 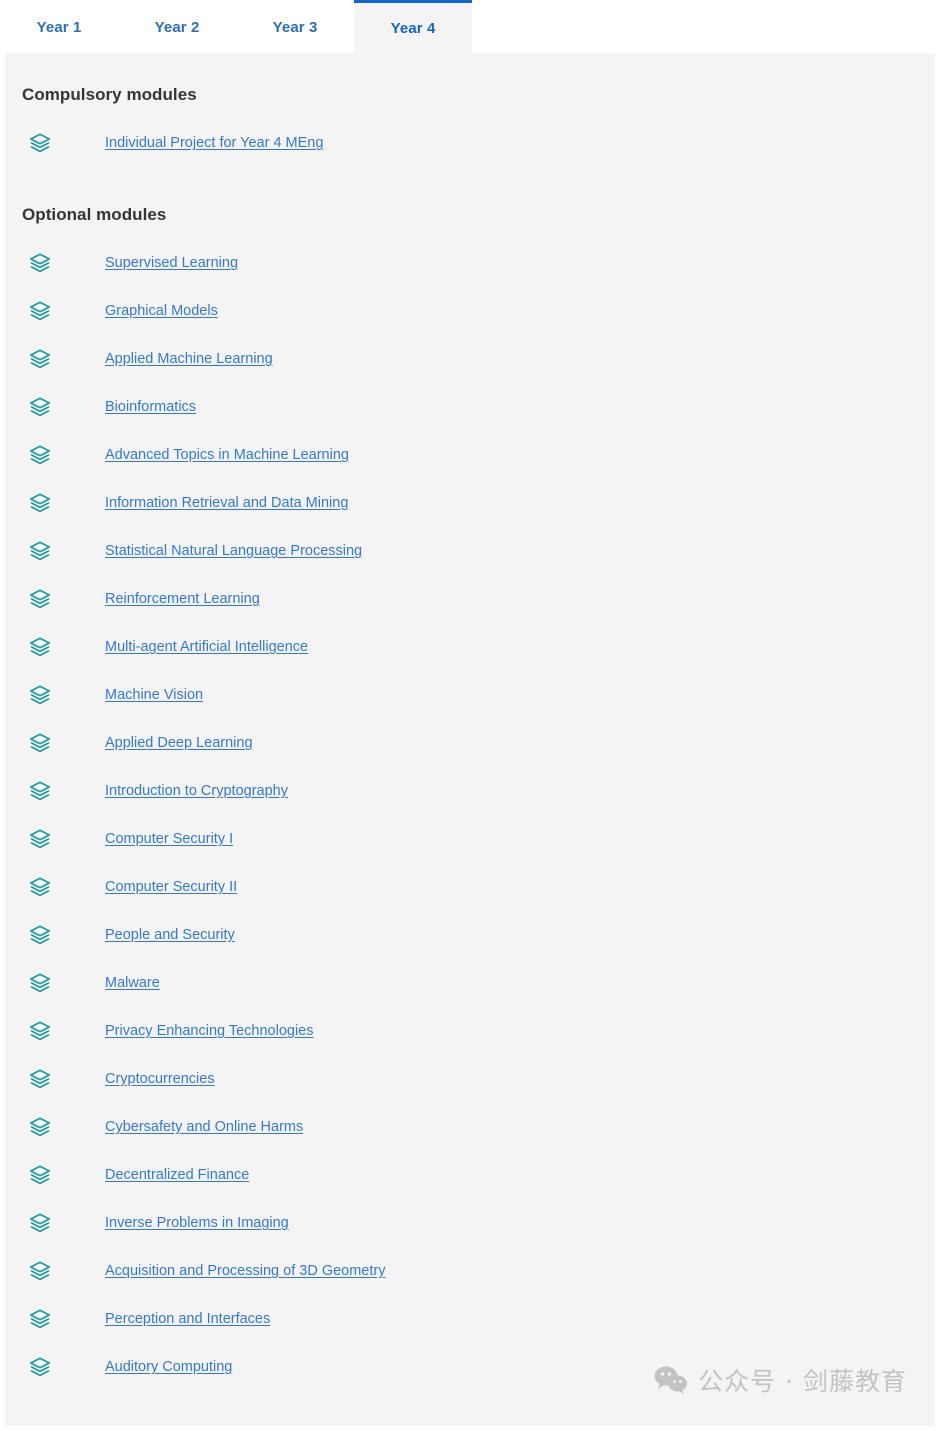 I want to click on optional-module-link: Computer Security I, so click(x=169, y=839).